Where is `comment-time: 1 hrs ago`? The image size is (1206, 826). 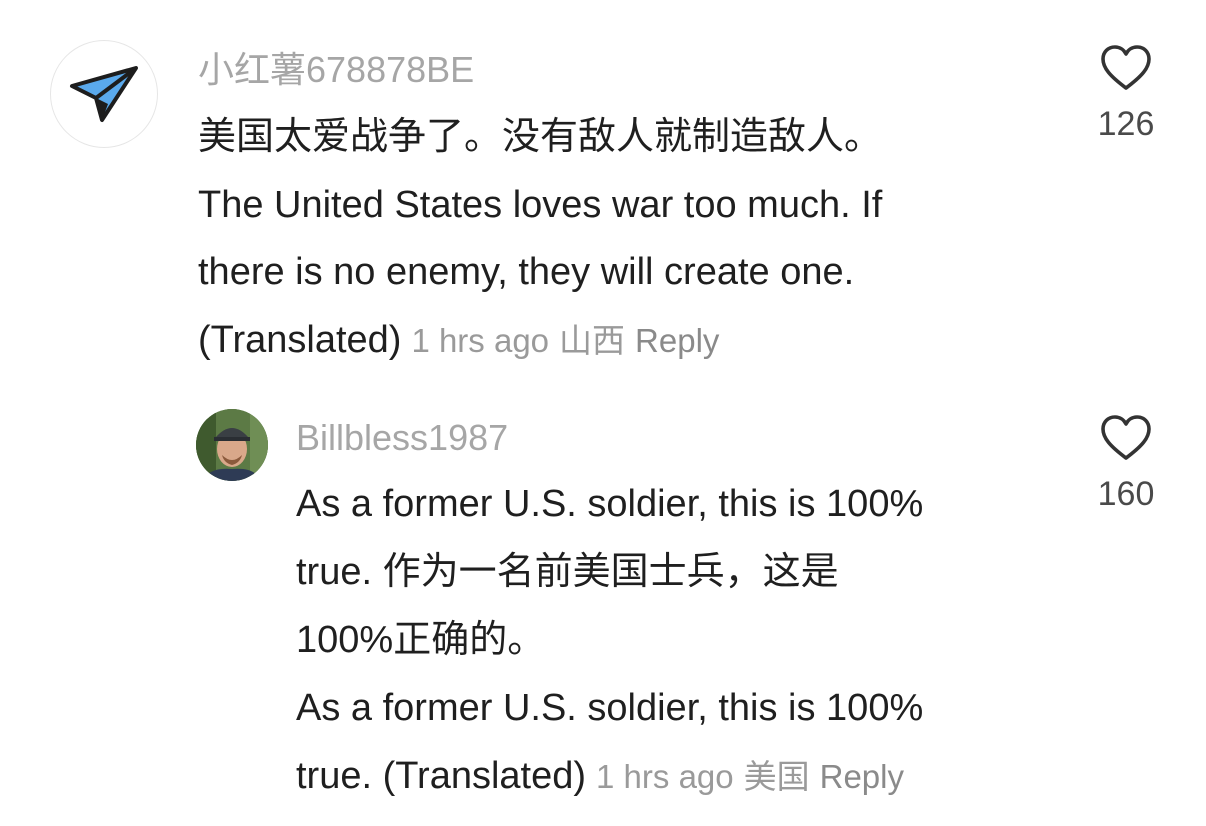 comment-time: 1 hrs ago is located at coordinates (665, 776).